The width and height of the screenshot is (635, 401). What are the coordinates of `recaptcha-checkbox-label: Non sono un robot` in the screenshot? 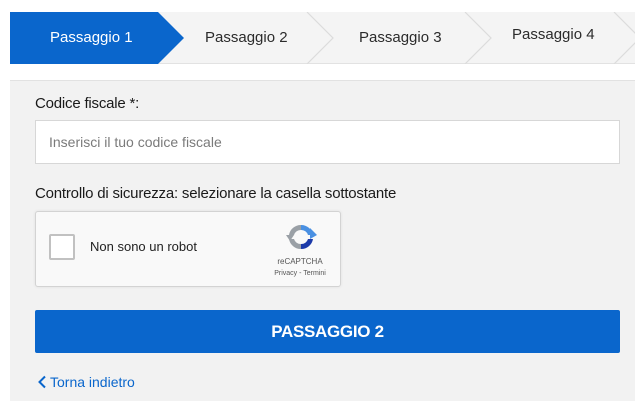 It's located at (143, 246).